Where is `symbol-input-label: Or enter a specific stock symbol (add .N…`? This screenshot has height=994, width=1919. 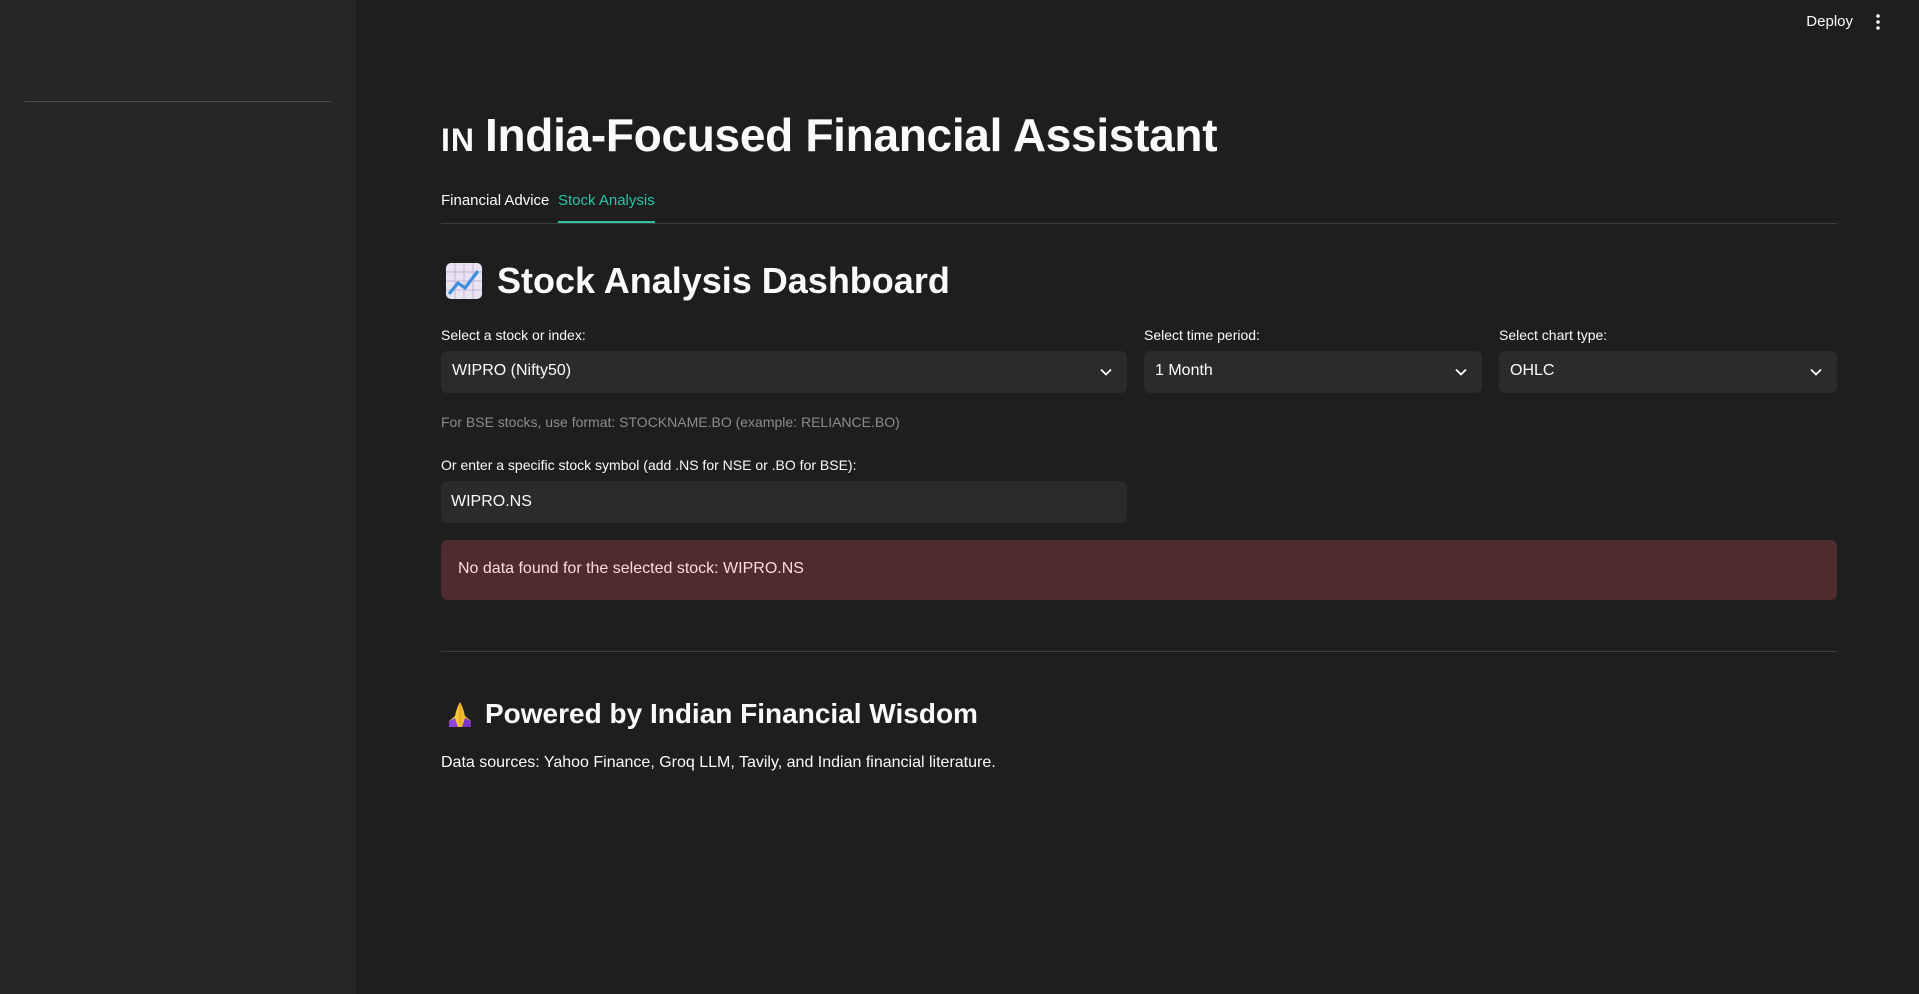
symbol-input-label: Or enter a specific stock symbol (add .N… is located at coordinates (649, 465).